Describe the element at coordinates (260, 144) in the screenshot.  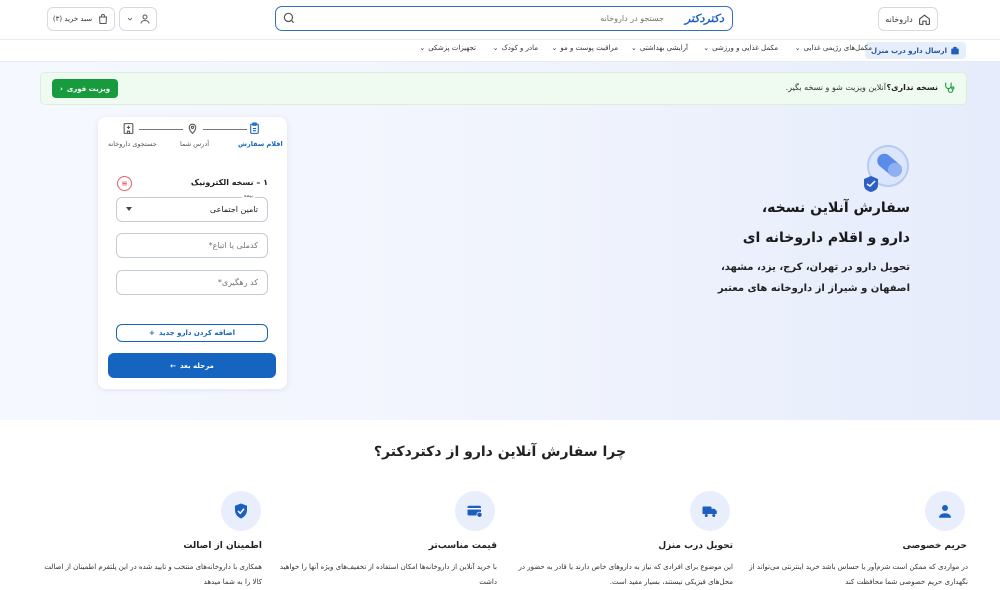
I see `step-label-items: اقلام سفارش` at that location.